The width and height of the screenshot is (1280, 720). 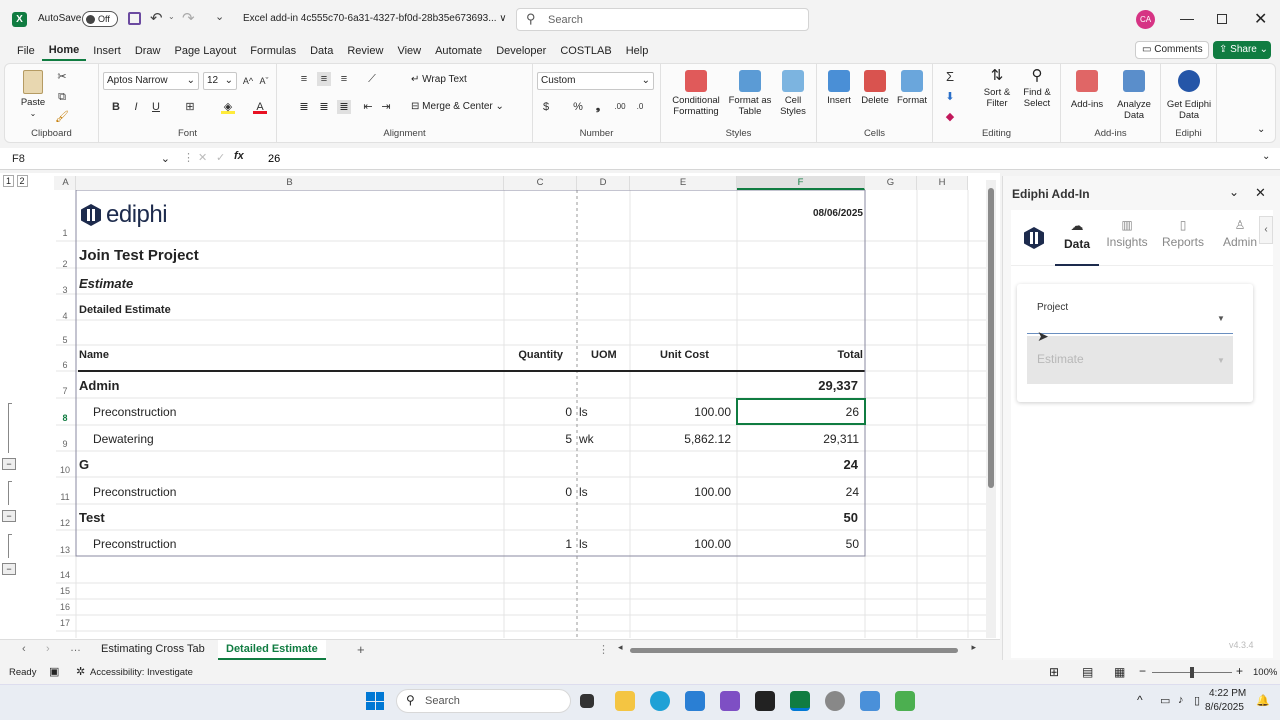 What do you see at coordinates (684, 355) in the screenshot?
I see `header-unit-cost: Unit Cost` at bounding box center [684, 355].